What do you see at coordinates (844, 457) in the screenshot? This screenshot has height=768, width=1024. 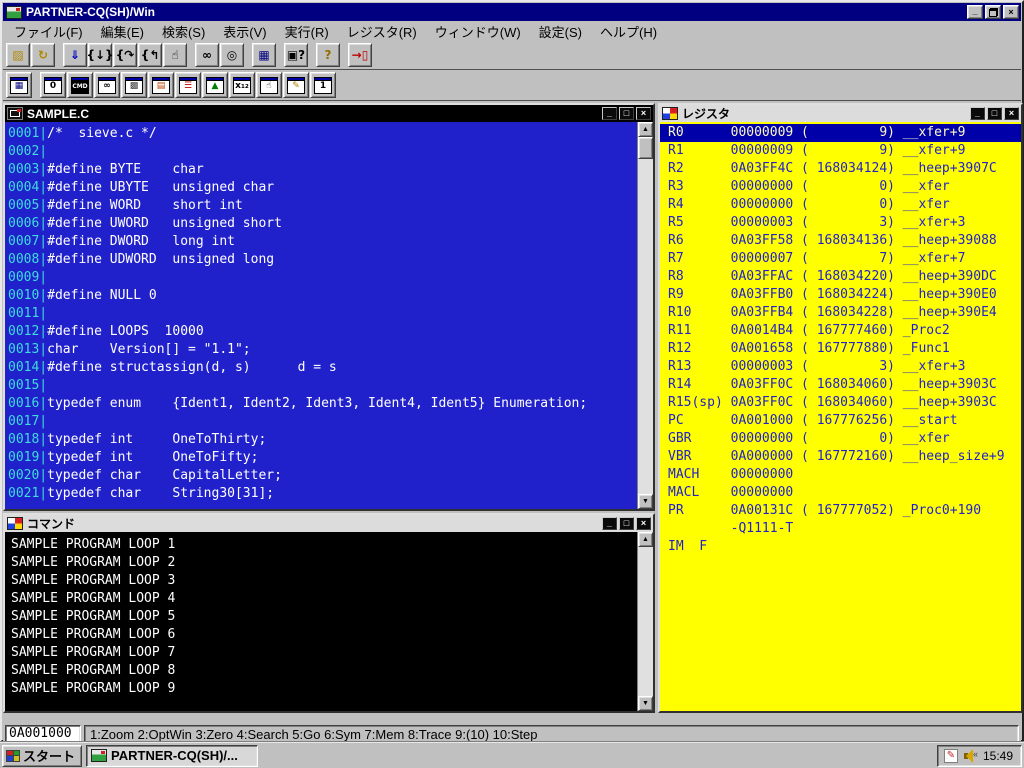 I see `register-row-vbr: VBR 0A000000 ( 167772160) __heep_size+9` at bounding box center [844, 457].